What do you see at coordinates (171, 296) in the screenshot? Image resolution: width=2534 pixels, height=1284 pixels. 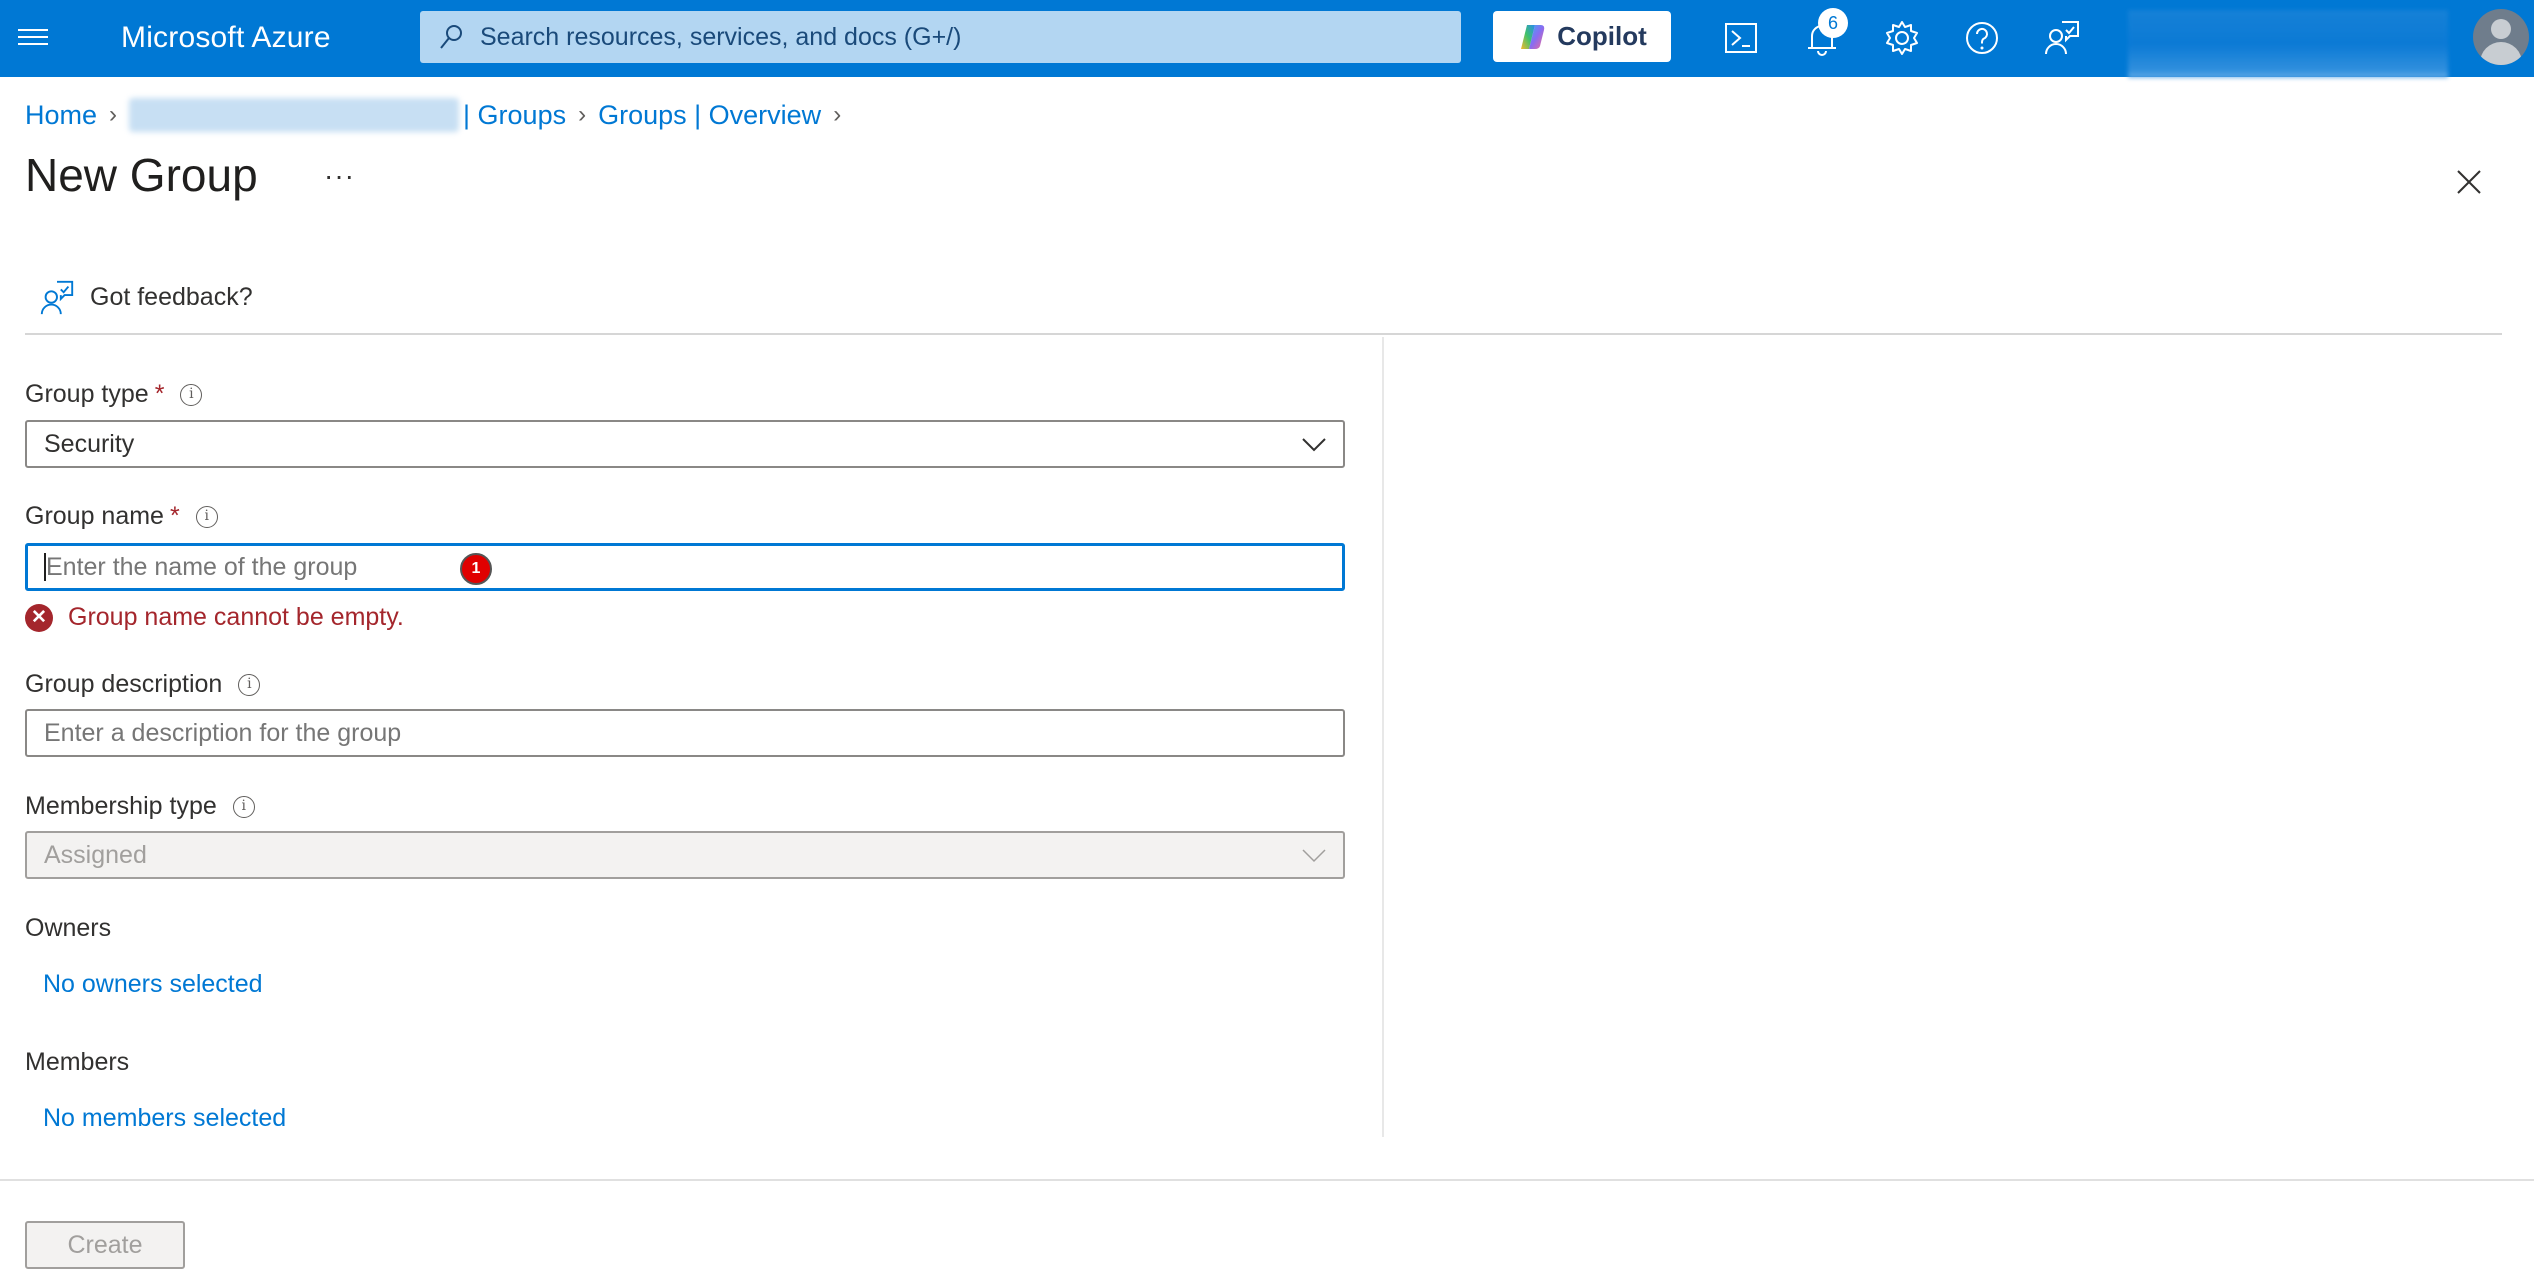 I see `feedback-label: Got feedback?` at bounding box center [171, 296].